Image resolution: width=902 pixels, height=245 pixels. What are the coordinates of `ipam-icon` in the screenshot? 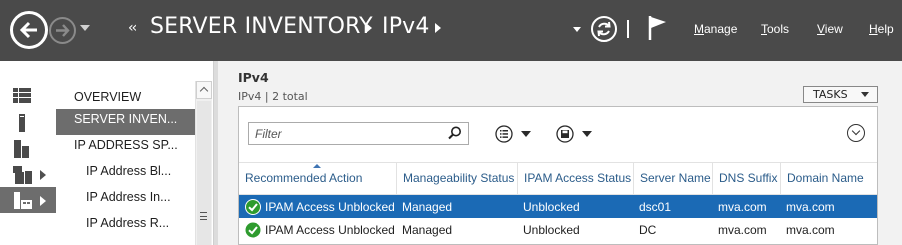 It's located at (23, 200).